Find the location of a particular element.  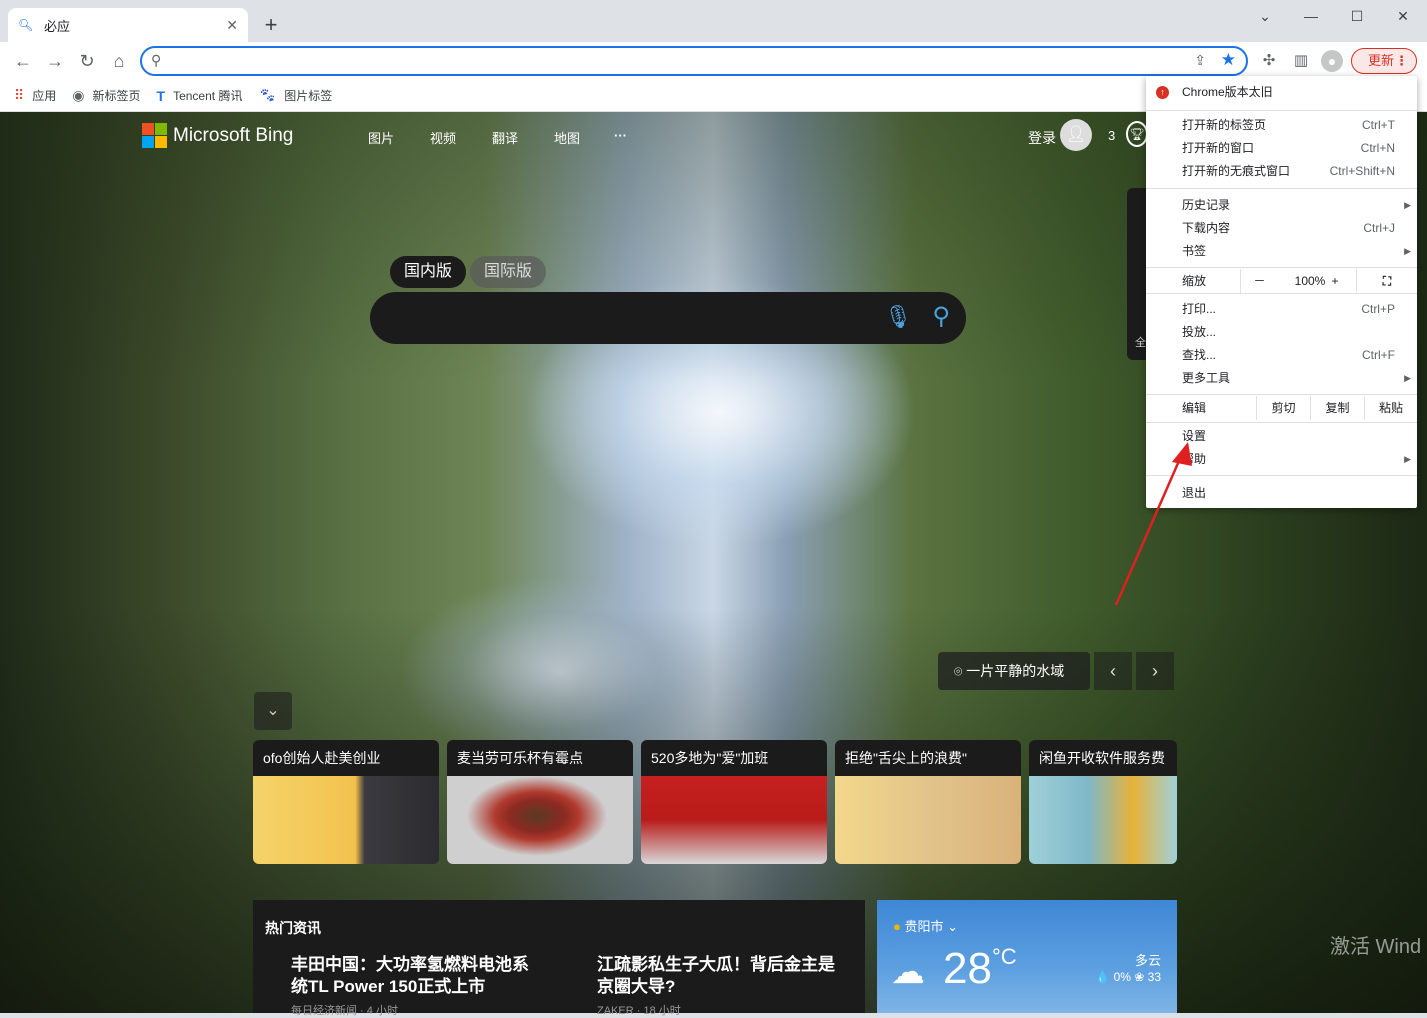

card-title: 520多地为"爱"加班 is located at coordinates (710, 758).